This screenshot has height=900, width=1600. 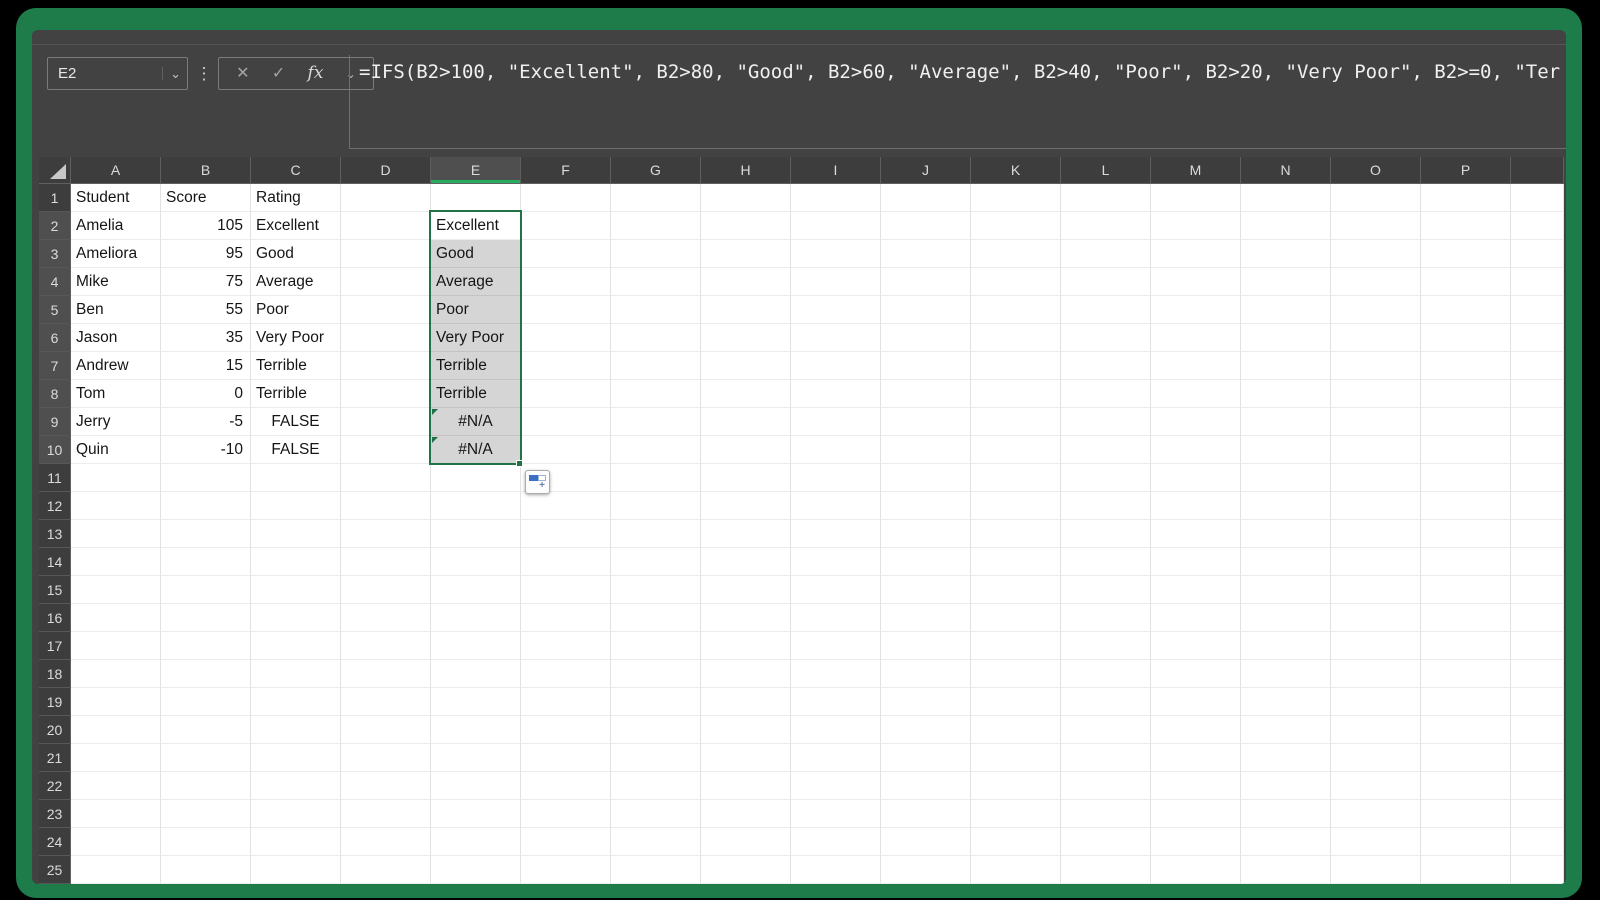 What do you see at coordinates (1016, 506) in the screenshot?
I see `cell-K12` at bounding box center [1016, 506].